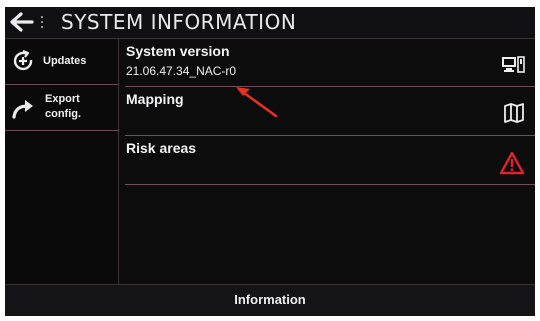 The height and width of the screenshot is (321, 540). I want to click on update-icon, so click(23, 60).